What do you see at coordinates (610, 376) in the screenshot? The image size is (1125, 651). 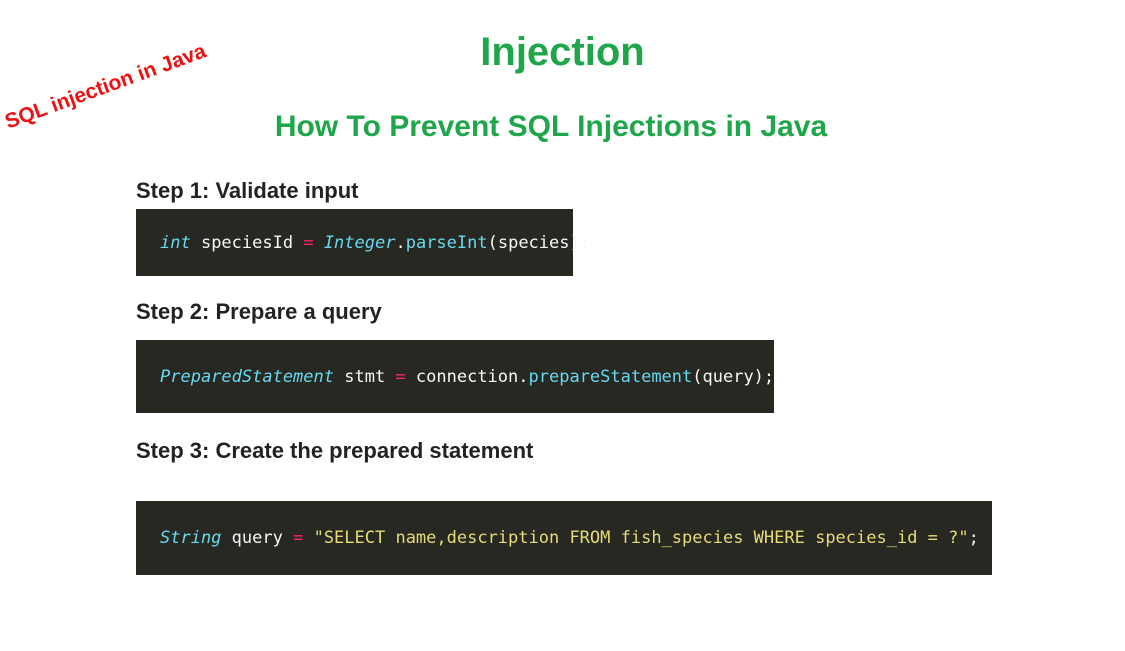 I see `code-method: prepareStatement` at bounding box center [610, 376].